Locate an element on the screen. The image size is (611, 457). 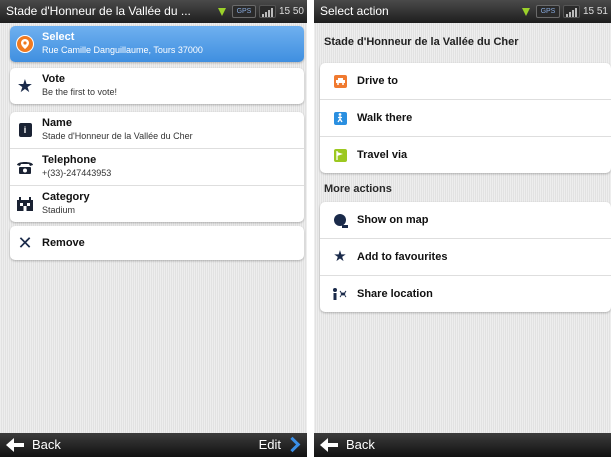
drive-to-label: Drive to is located at coordinates (377, 81).